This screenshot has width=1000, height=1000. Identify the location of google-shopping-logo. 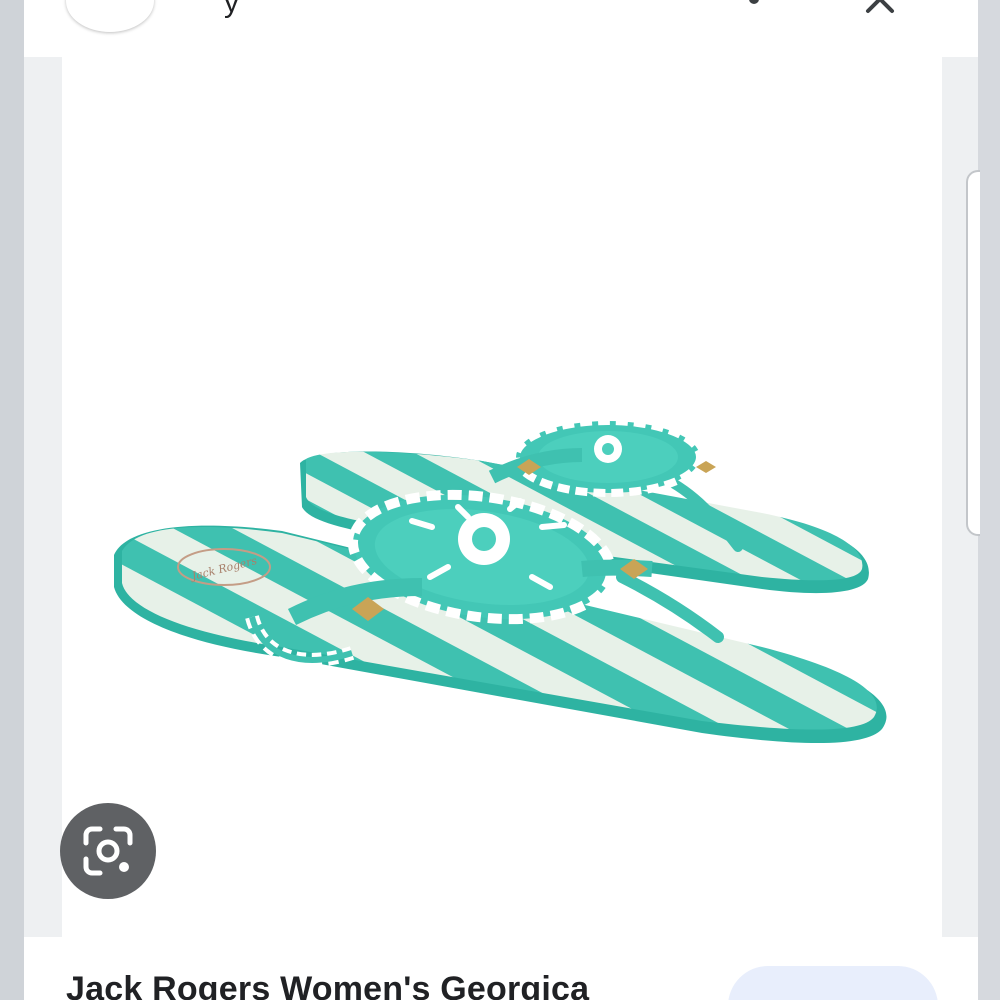
(110, 16).